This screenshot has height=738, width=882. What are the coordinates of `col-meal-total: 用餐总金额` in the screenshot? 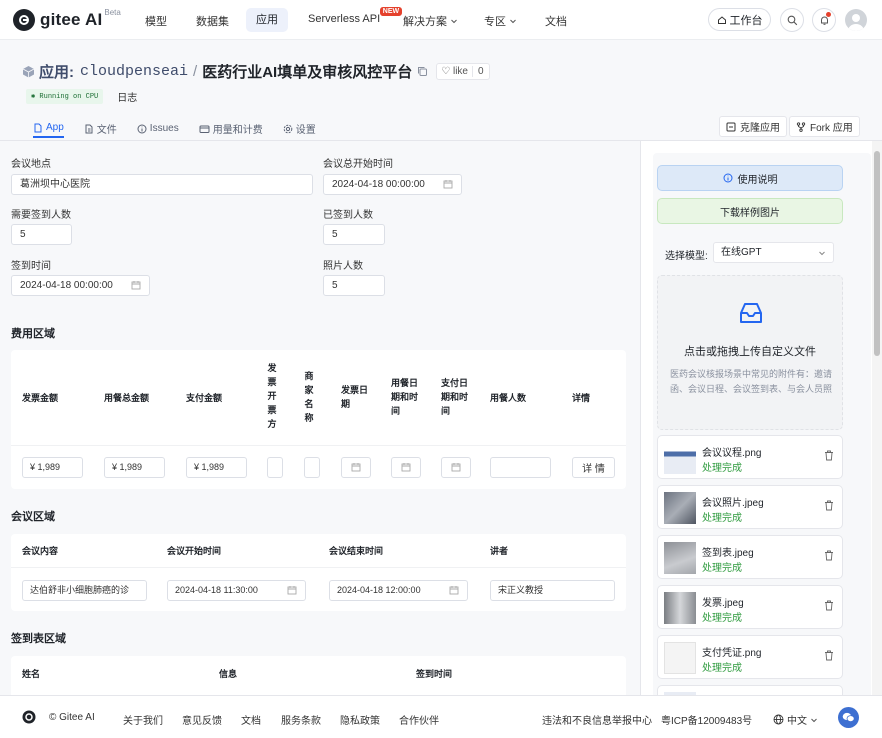 It's located at (127, 398).